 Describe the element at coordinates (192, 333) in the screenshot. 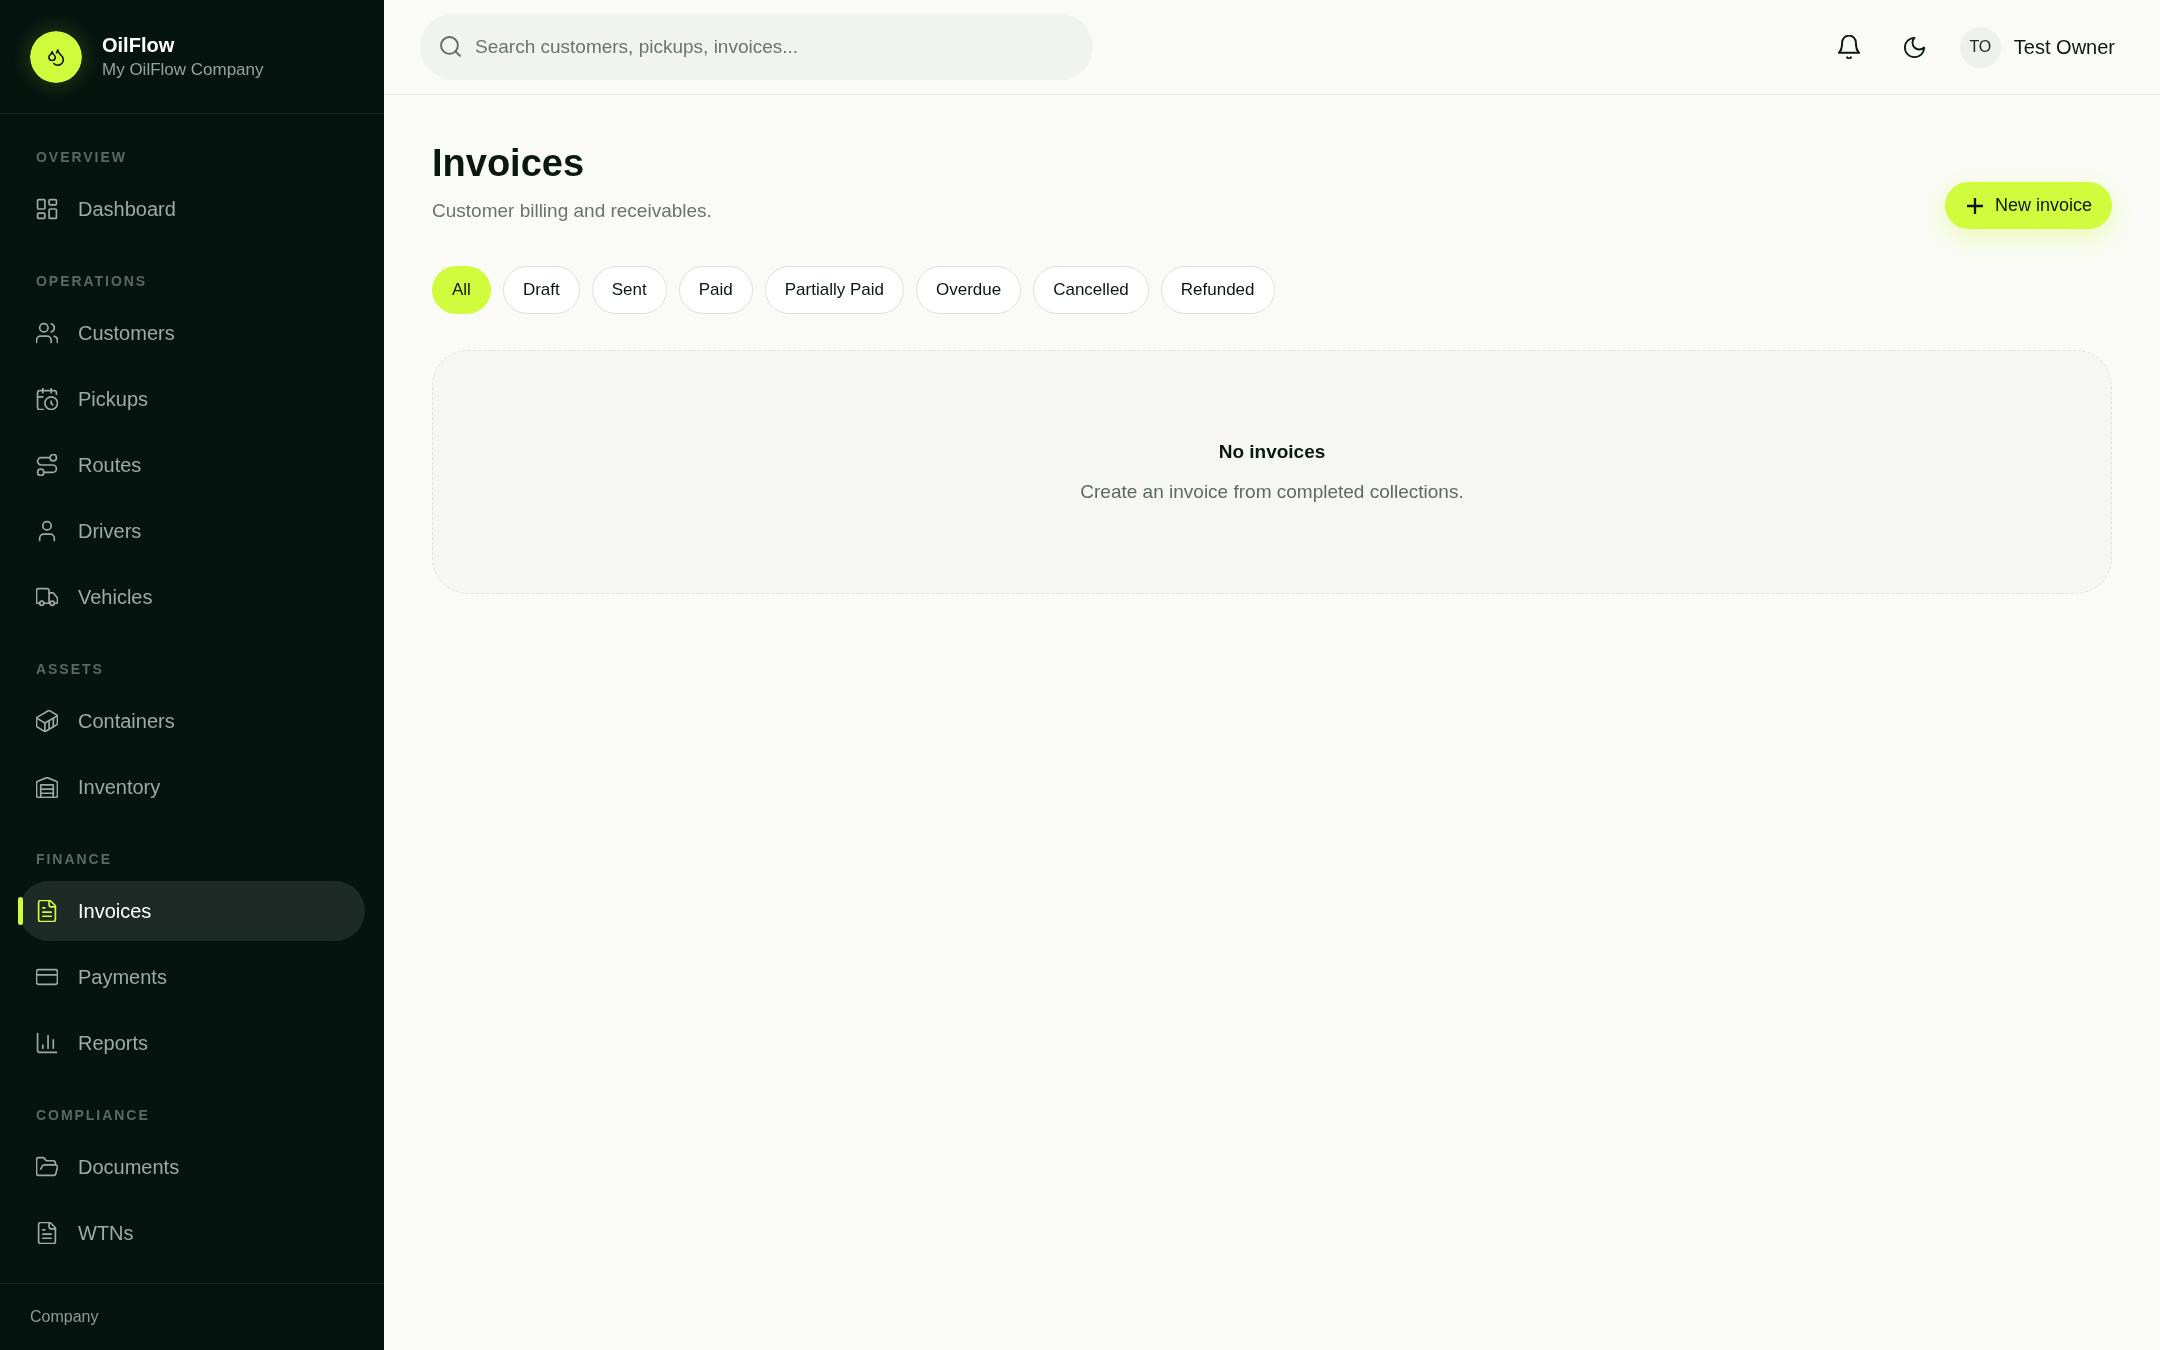

I see `nav-item: Customers` at that location.